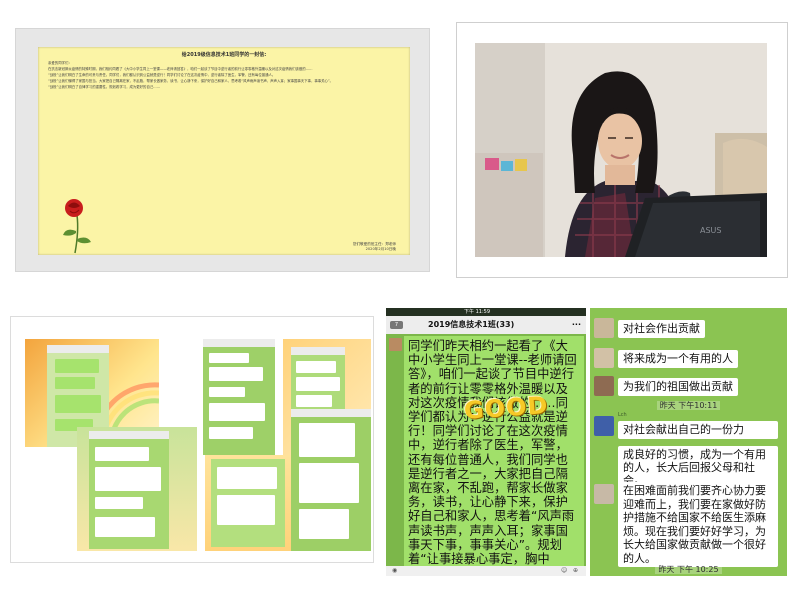 Image resolution: width=800 pixels, height=600 pixels. What do you see at coordinates (506, 408) in the screenshot?
I see `good-sticker: GOOD` at bounding box center [506, 408].